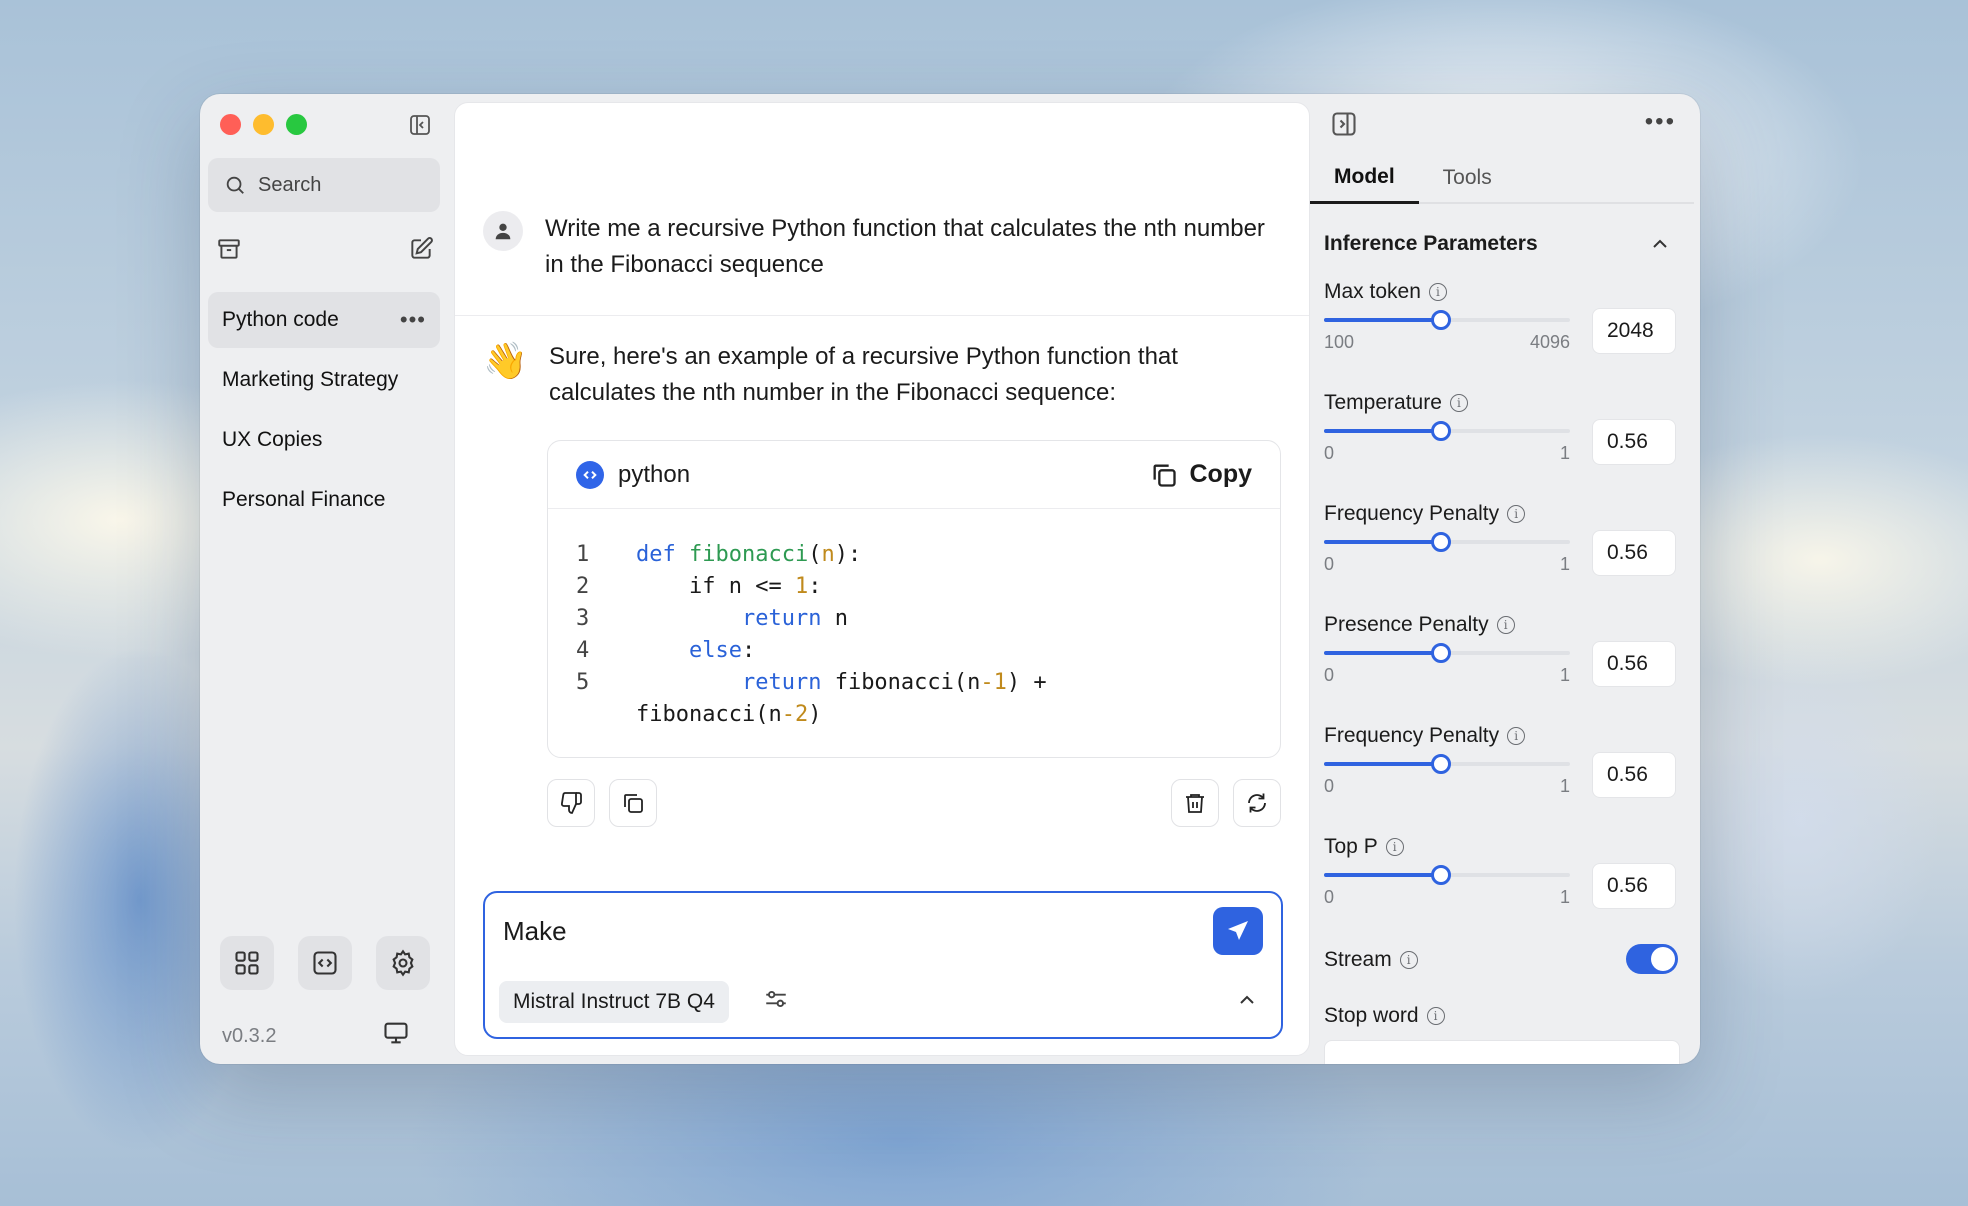 The image size is (1968, 1206). Describe the element at coordinates (583, 650) in the screenshot. I see `line-number: 4` at that location.